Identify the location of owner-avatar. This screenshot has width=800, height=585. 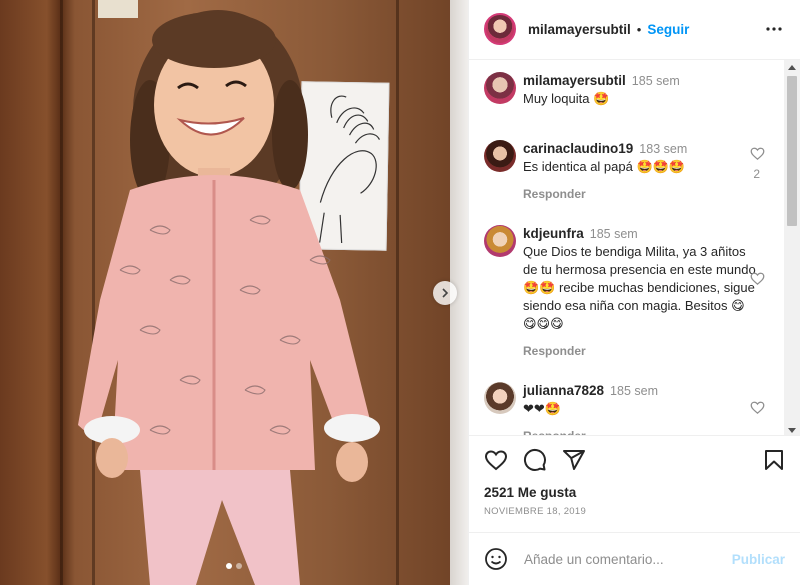
(500, 29).